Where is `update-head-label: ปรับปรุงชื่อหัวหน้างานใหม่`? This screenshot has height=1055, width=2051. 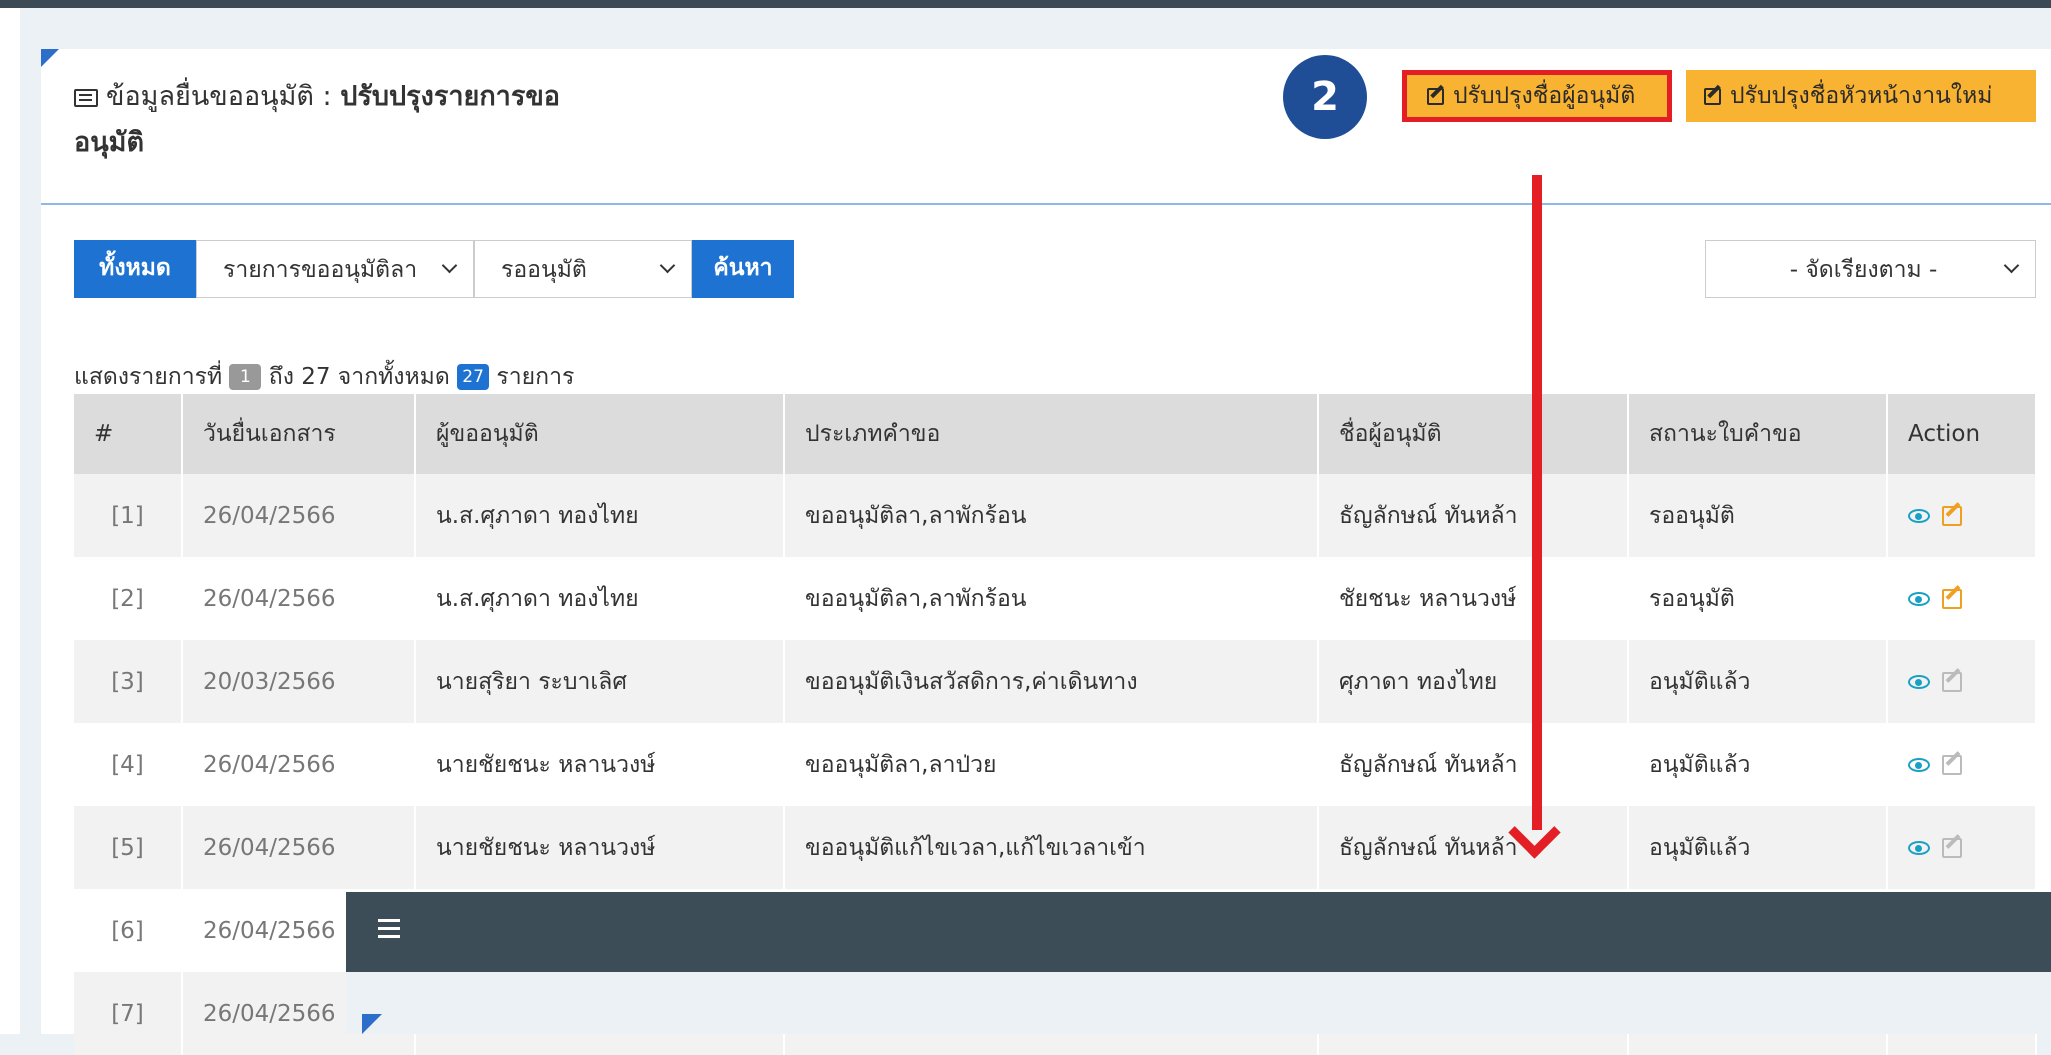 update-head-label: ปรับปรุงชื่อหัวหน้างานใหม่ is located at coordinates (1861, 96).